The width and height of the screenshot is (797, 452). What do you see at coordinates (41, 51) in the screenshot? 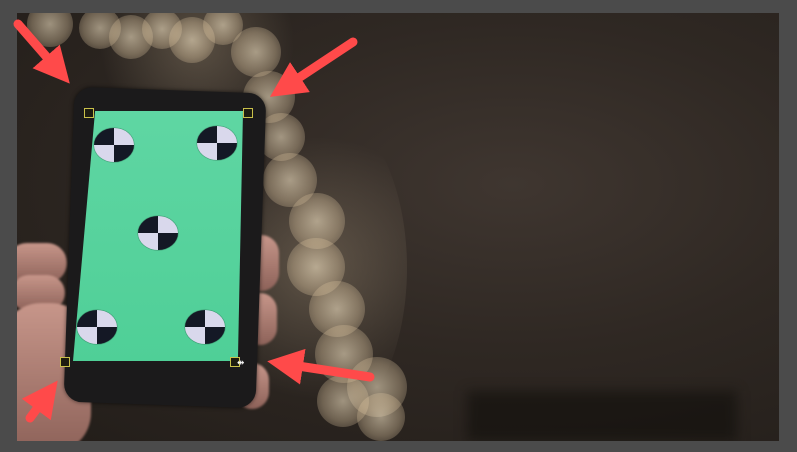
I see `arrow-top-left` at bounding box center [41, 51].